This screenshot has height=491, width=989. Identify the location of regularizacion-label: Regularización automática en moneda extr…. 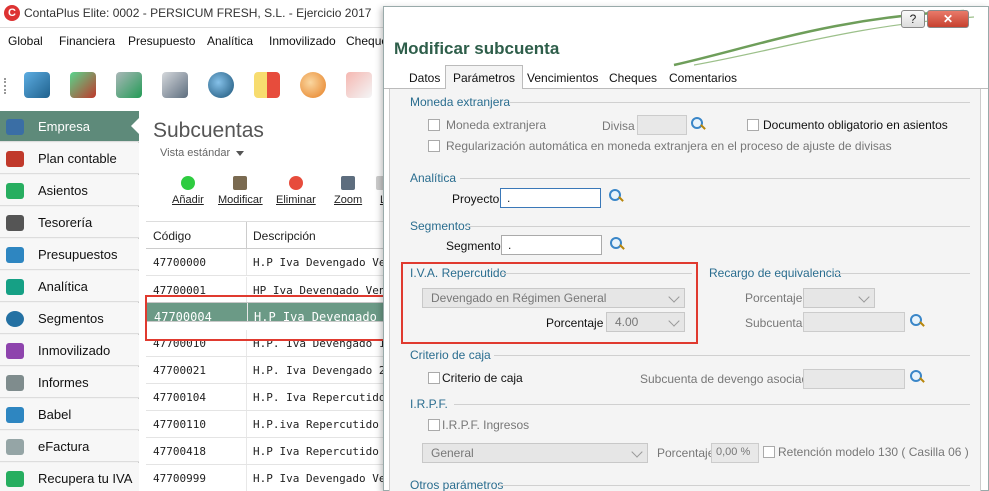
(669, 146).